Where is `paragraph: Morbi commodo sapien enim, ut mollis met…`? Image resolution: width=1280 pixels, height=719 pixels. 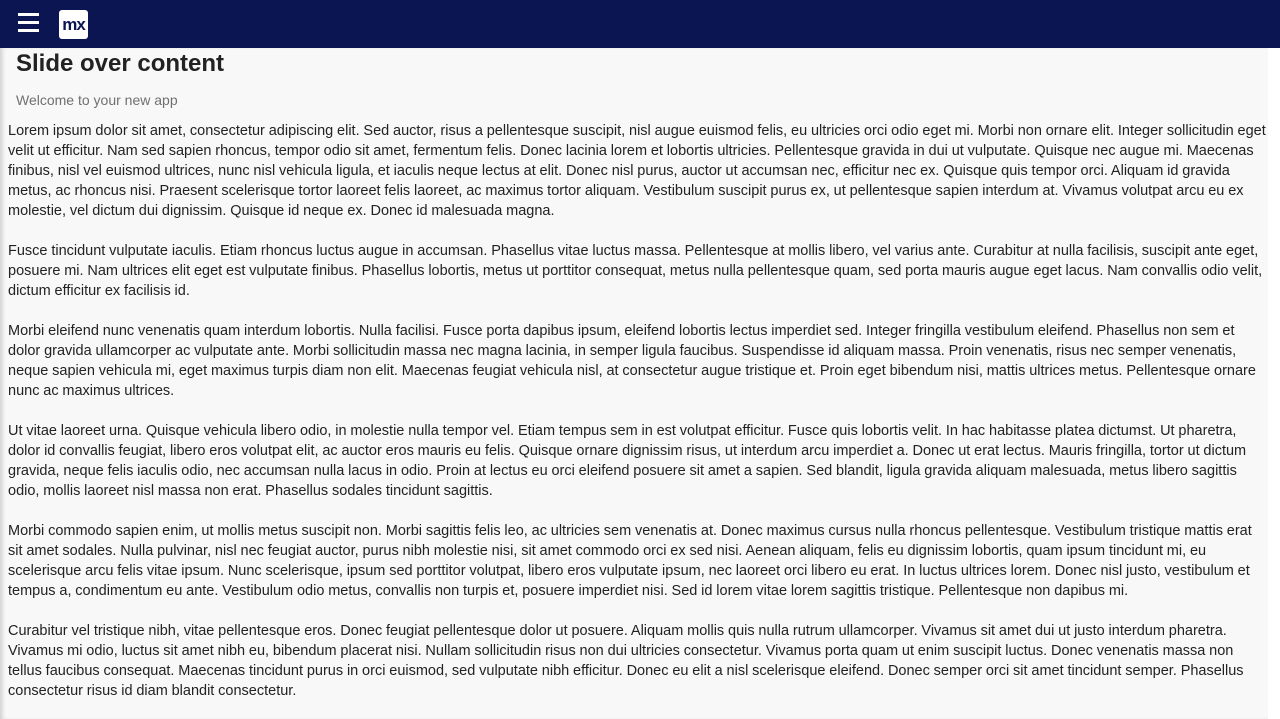
paragraph: Morbi commodo sapien enim, ut mollis met… is located at coordinates (630, 561).